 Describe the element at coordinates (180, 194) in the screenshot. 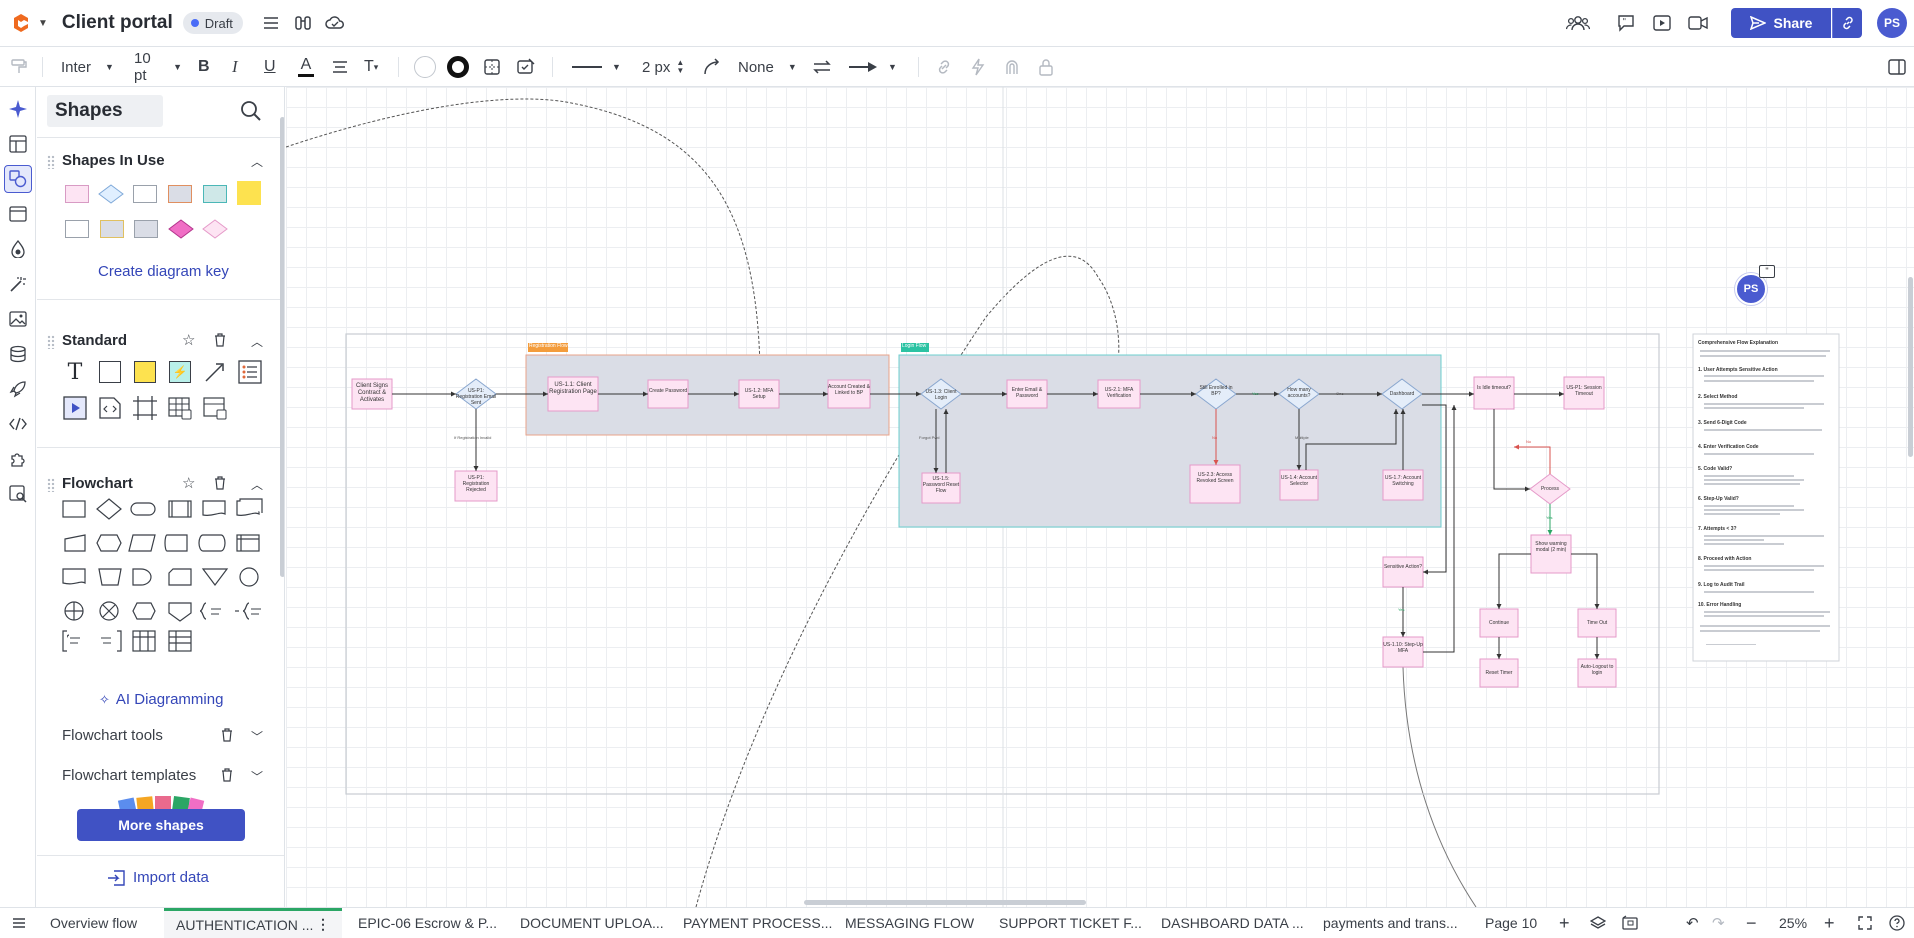

I see `swatch-gray-orange-rect` at that location.